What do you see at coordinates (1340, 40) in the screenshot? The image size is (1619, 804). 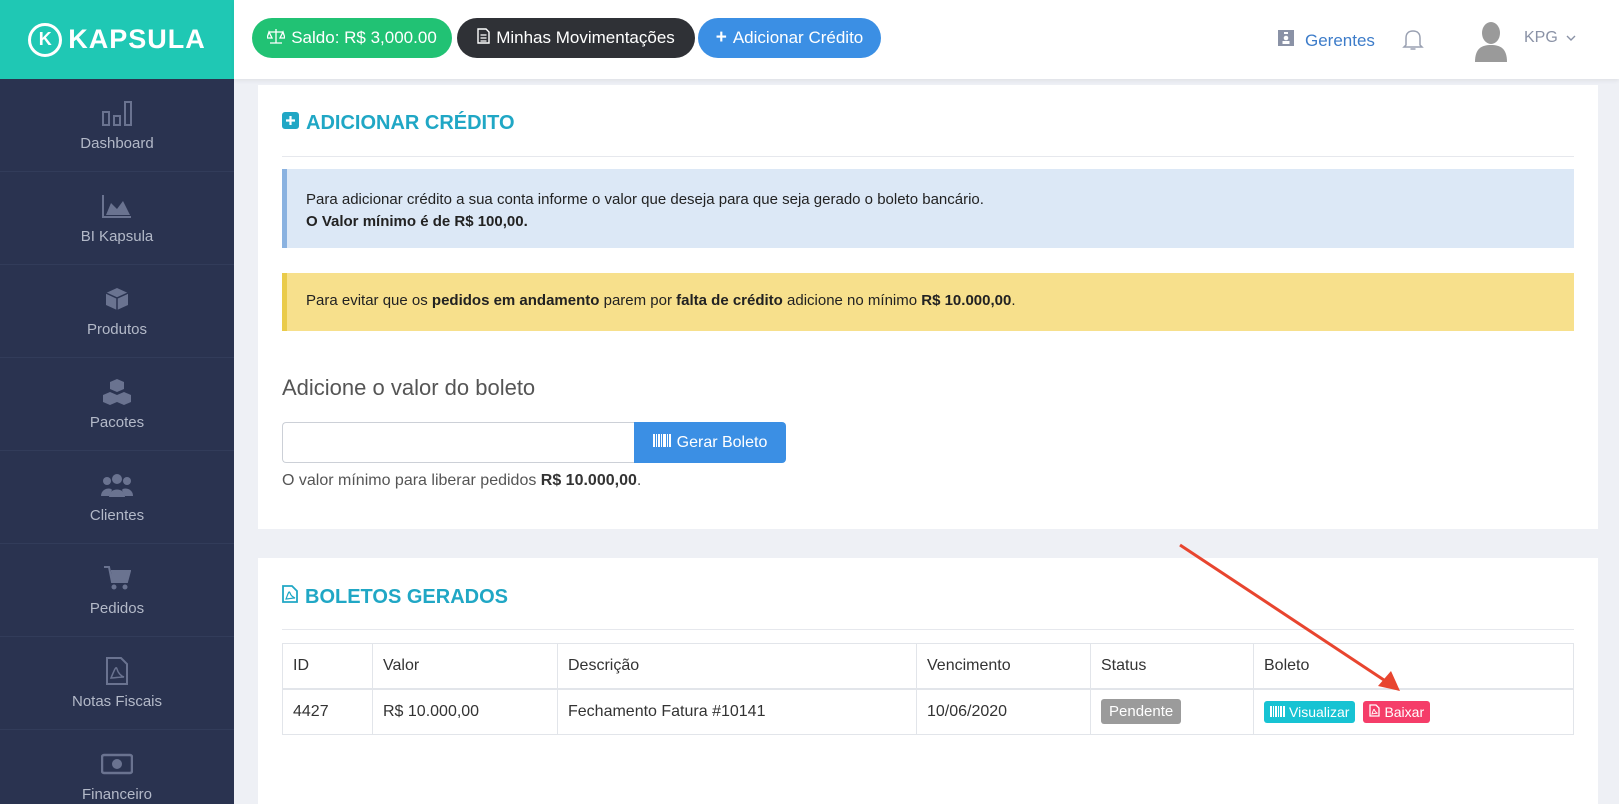 I see `gerentes-label: Gerentes` at bounding box center [1340, 40].